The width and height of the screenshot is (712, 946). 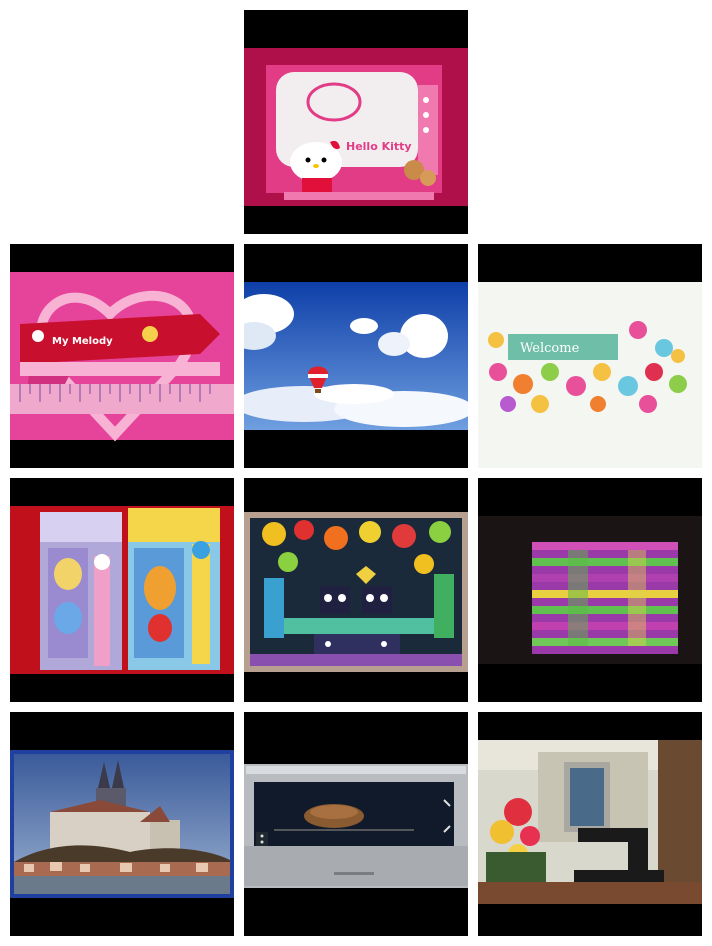 I want to click on oven-image, so click(x=356, y=826).